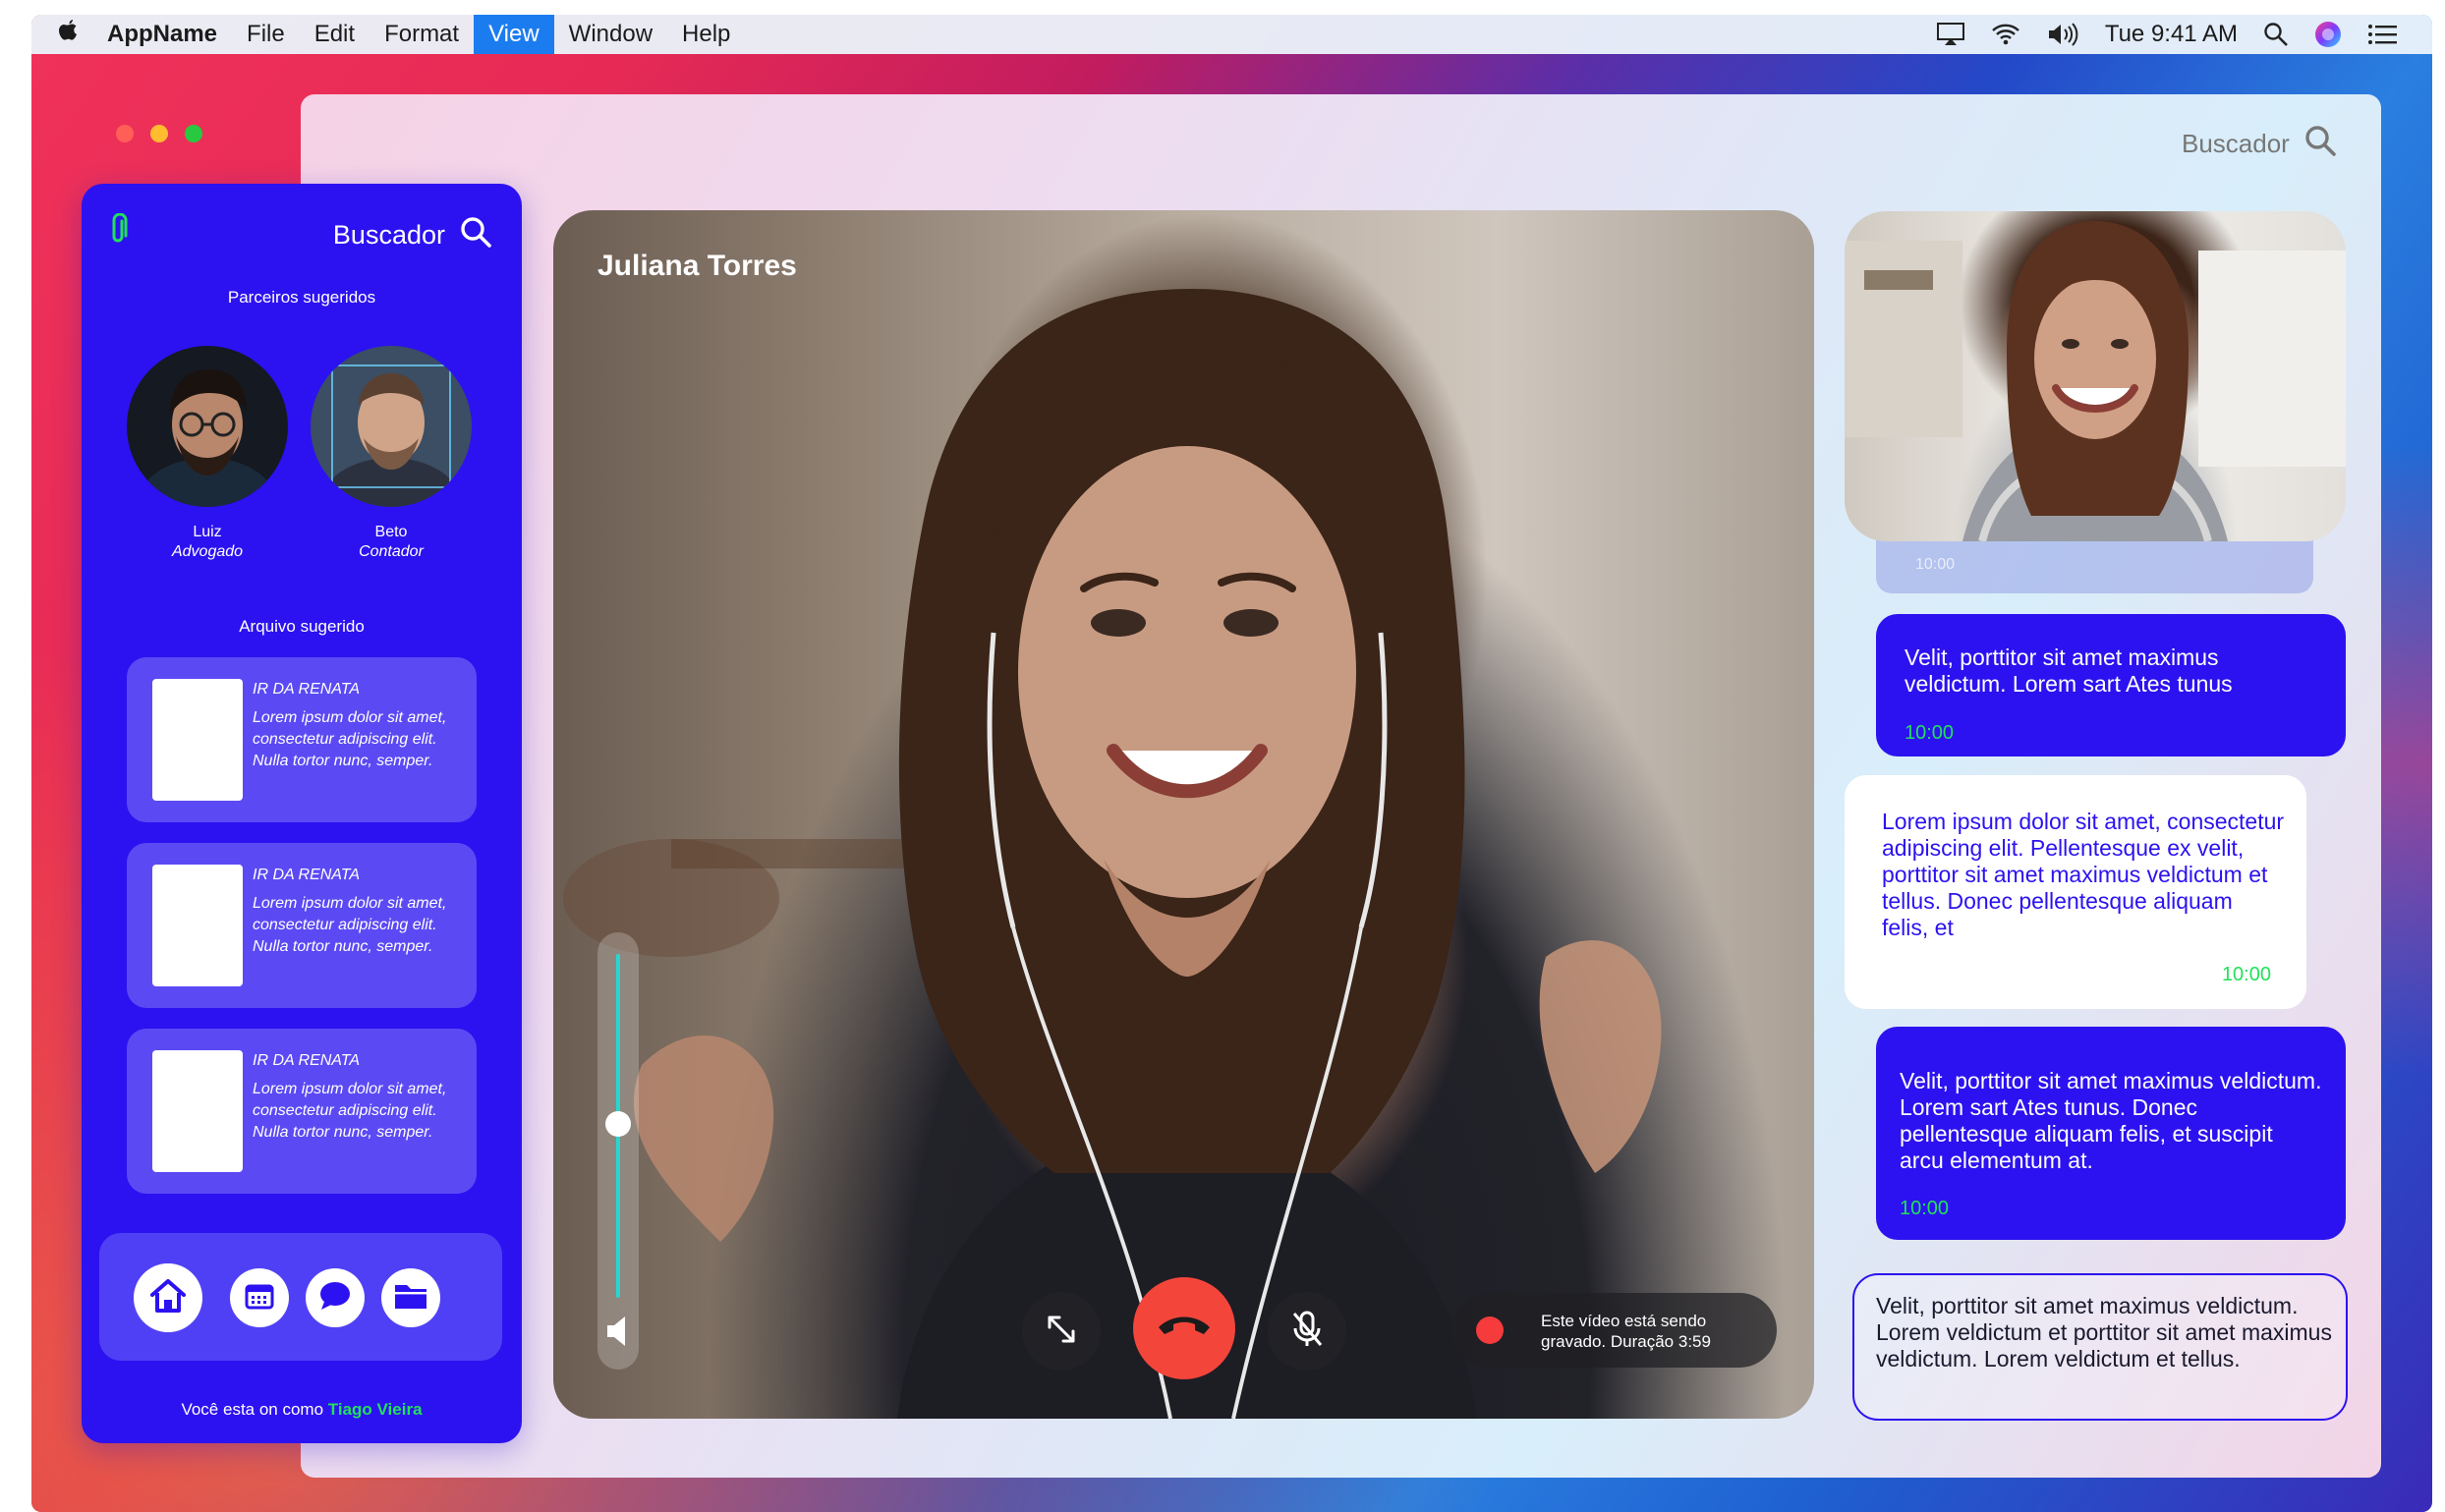 This screenshot has width=2445, height=1512. I want to click on expand-arrows-icon, so click(1062, 1332).